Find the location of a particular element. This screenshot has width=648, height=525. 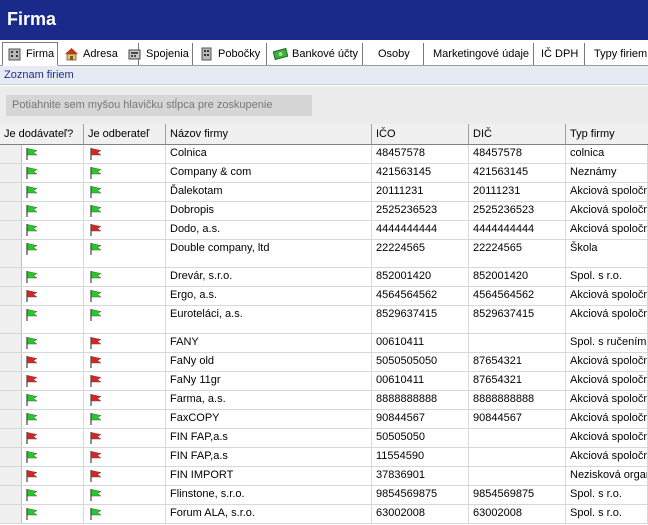

branch-building-icon is located at coordinates (206, 54).